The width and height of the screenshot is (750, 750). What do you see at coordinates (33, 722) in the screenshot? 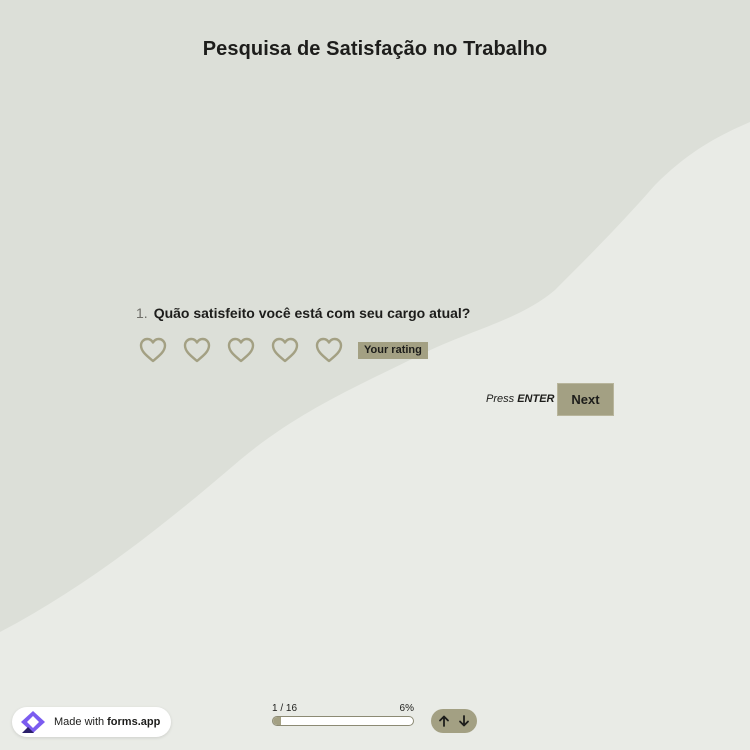
I see `forms-app-logo-icon` at bounding box center [33, 722].